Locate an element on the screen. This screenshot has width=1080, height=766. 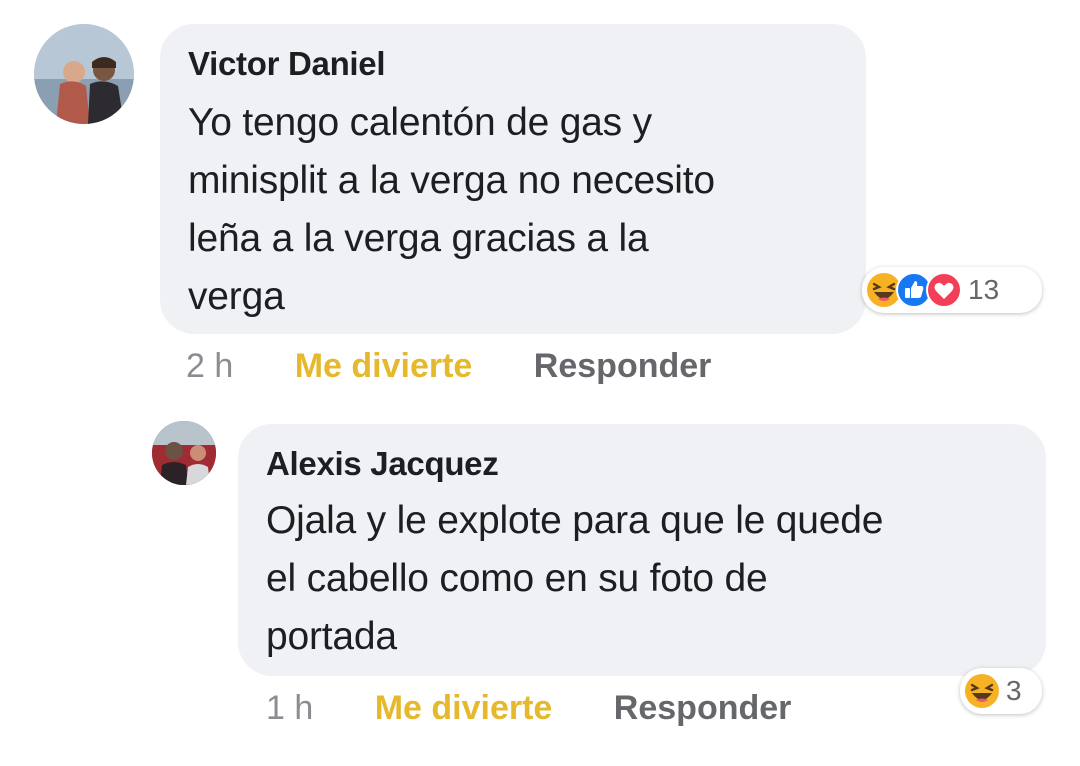
reaction-count: 13 is located at coordinates (984, 289).